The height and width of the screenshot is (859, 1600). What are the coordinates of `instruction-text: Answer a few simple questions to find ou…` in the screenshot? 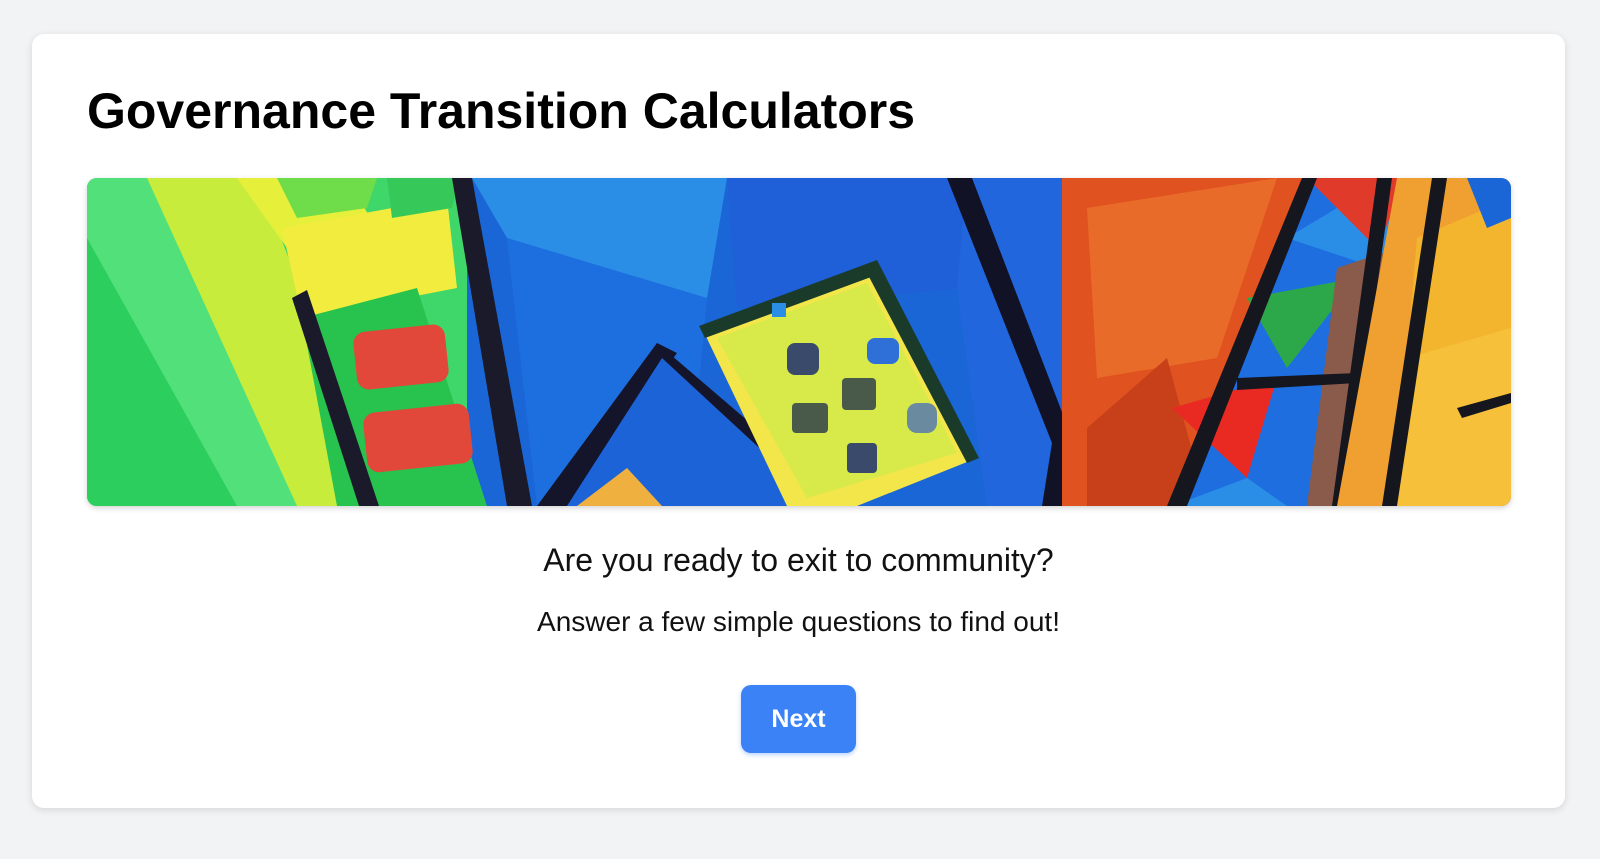 It's located at (798, 621).